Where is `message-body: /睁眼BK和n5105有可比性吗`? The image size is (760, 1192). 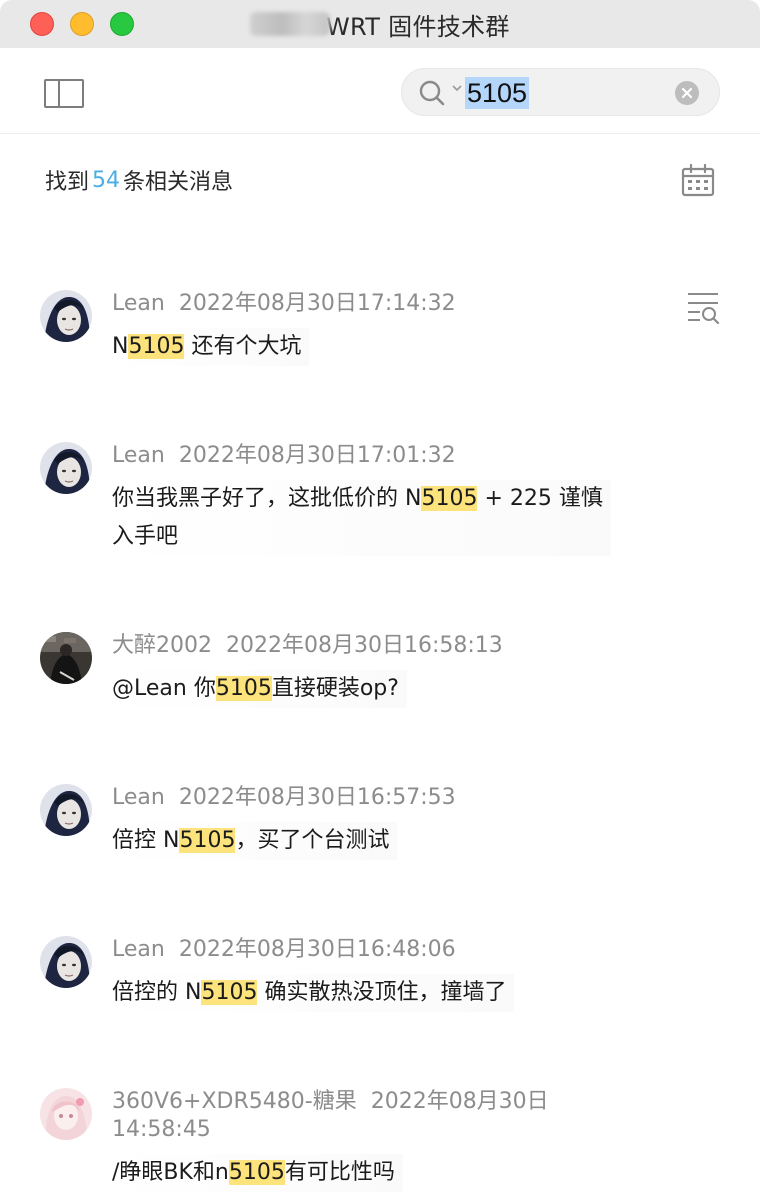
message-body: /睁眼BK和n5105有可比性吗 is located at coordinates (257, 1173).